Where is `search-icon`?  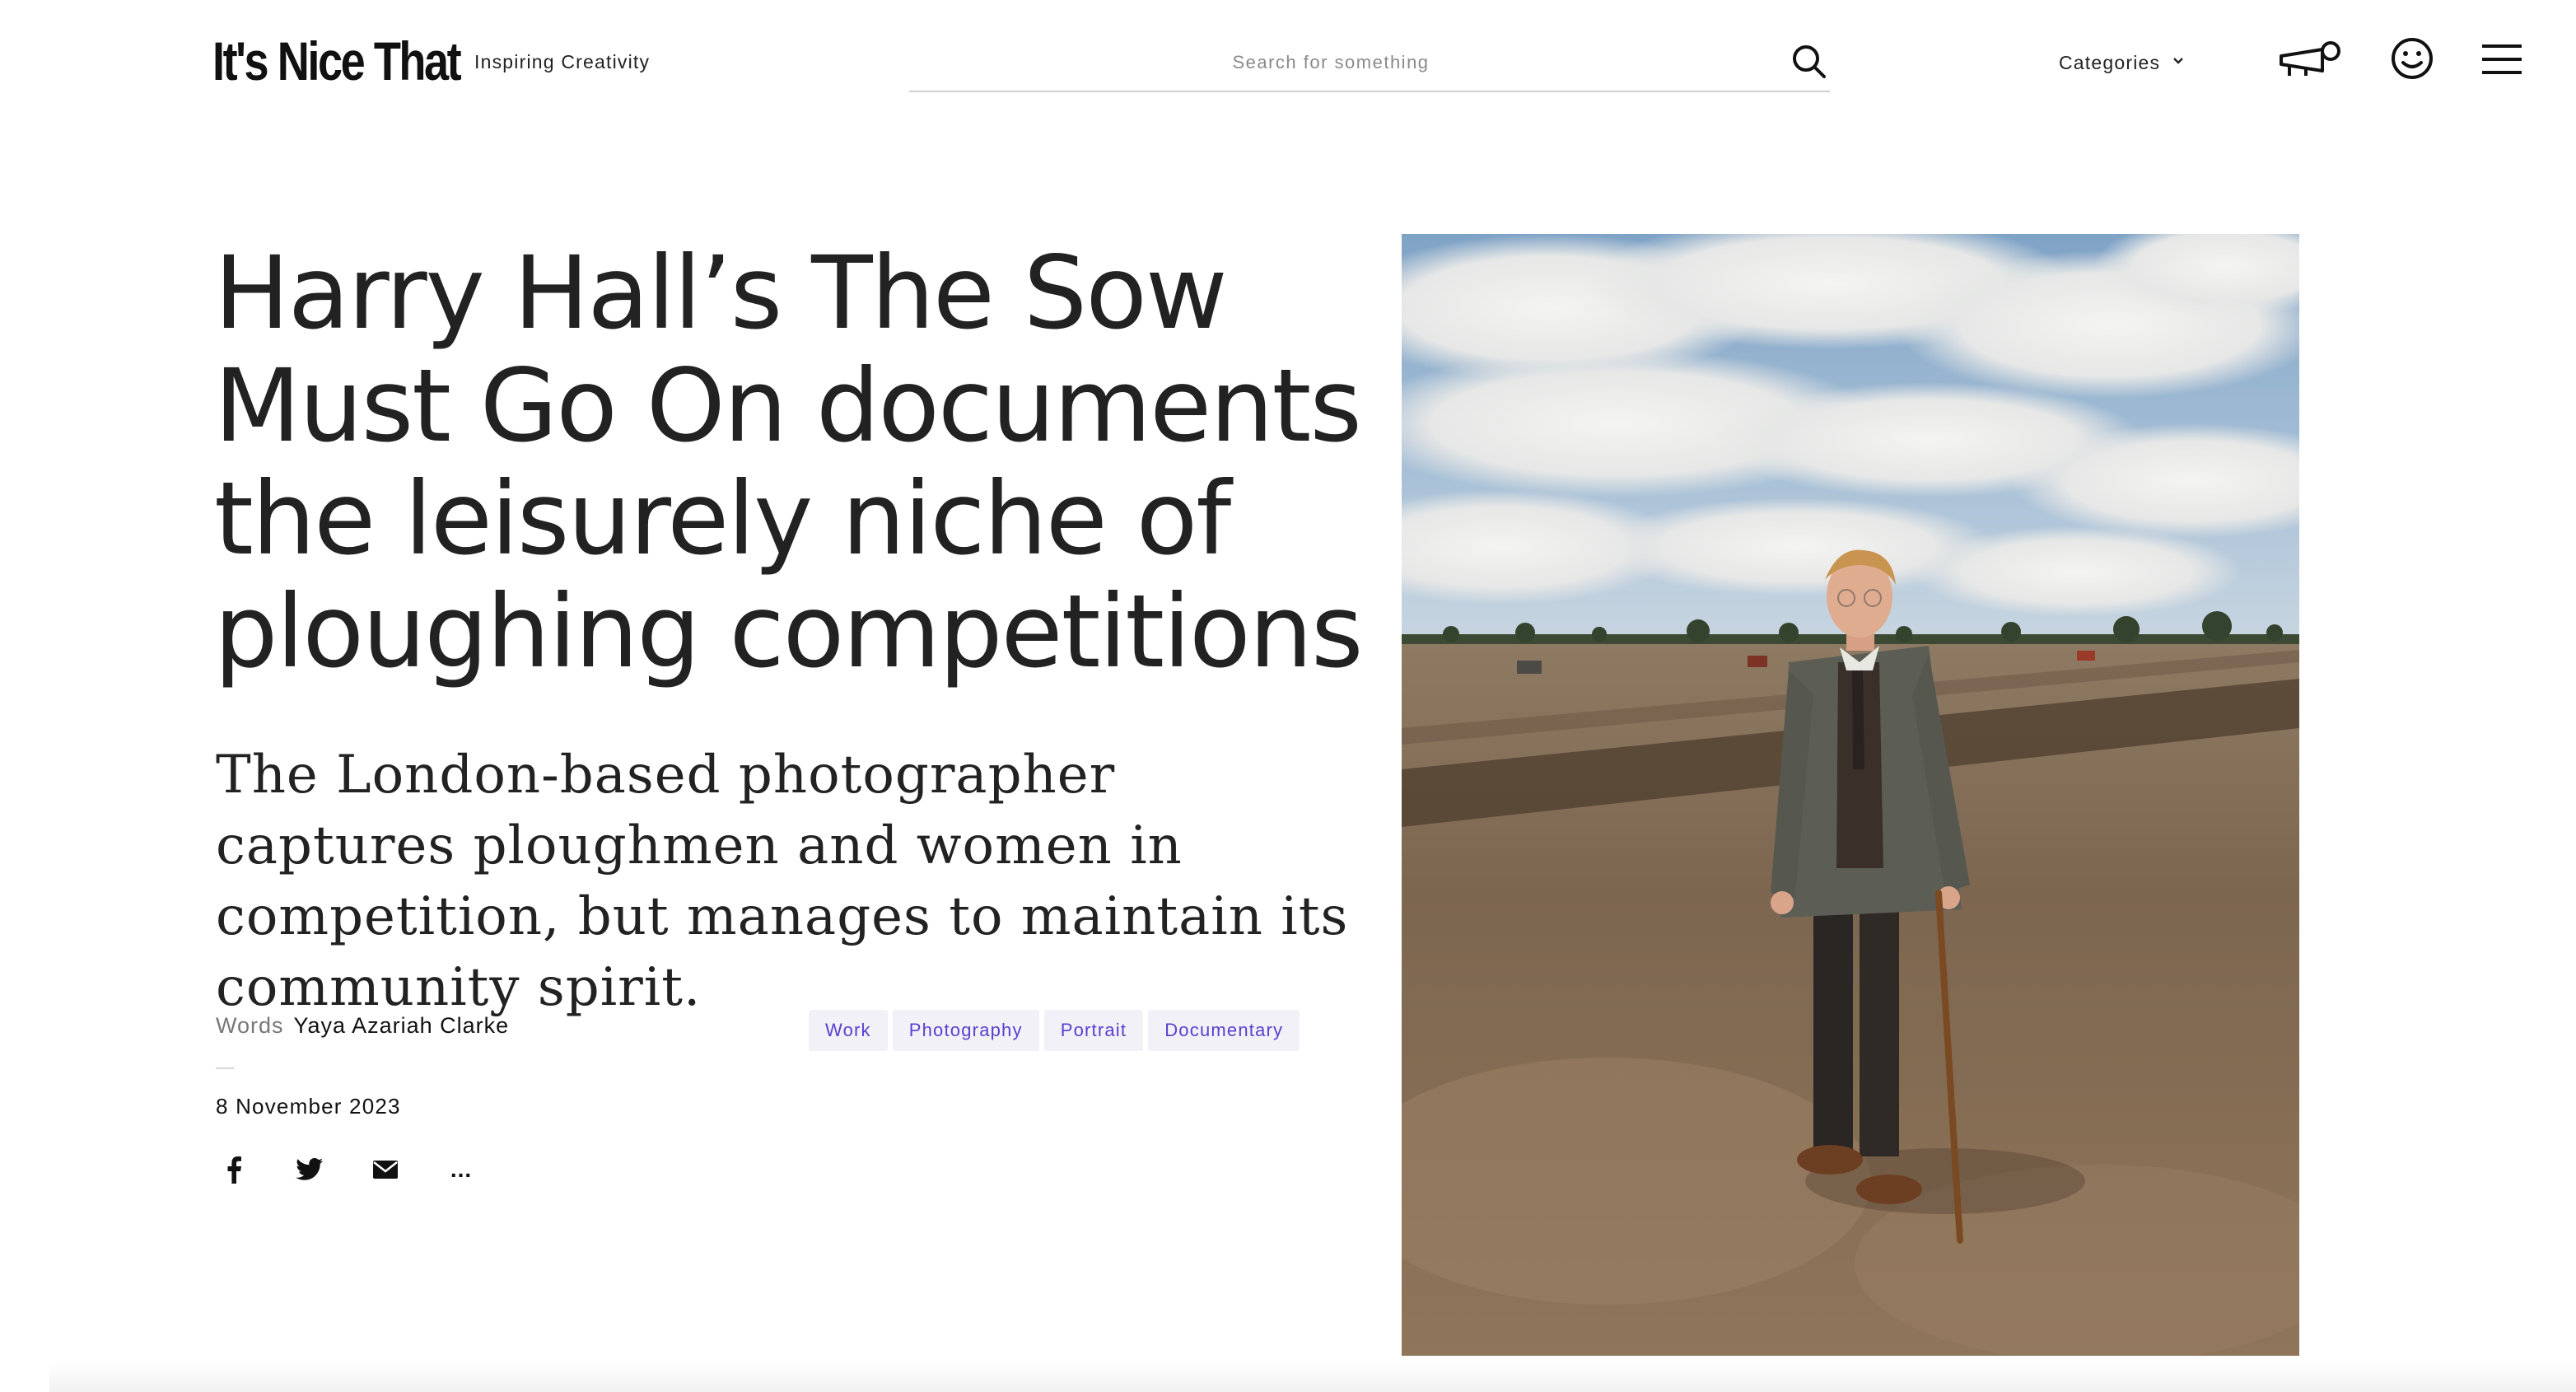 search-icon is located at coordinates (1809, 61).